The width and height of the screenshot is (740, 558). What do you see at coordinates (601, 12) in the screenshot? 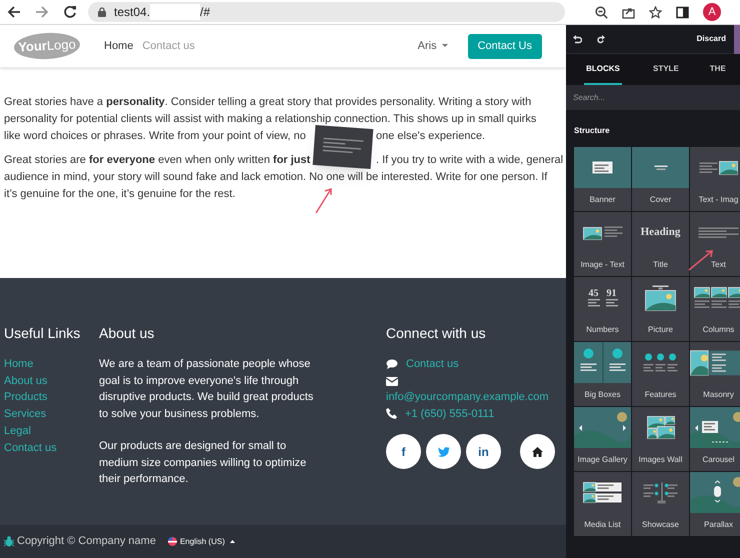
I see `zoom-icon` at bounding box center [601, 12].